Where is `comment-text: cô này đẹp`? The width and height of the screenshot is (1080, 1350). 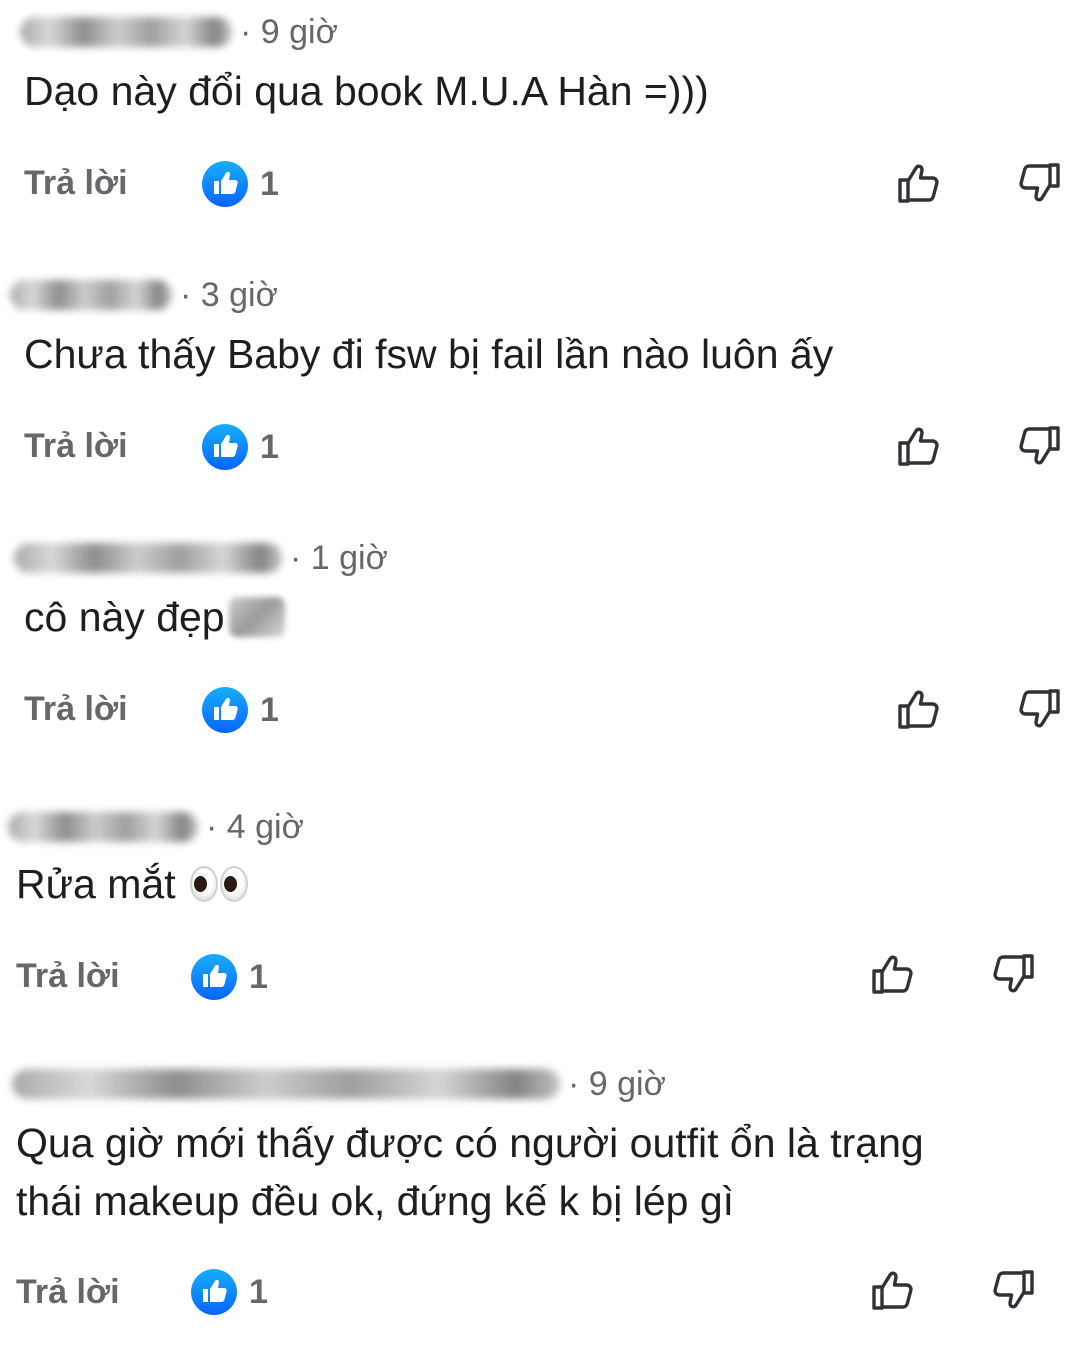
comment-text: cô này đẹp is located at coordinates (154, 617).